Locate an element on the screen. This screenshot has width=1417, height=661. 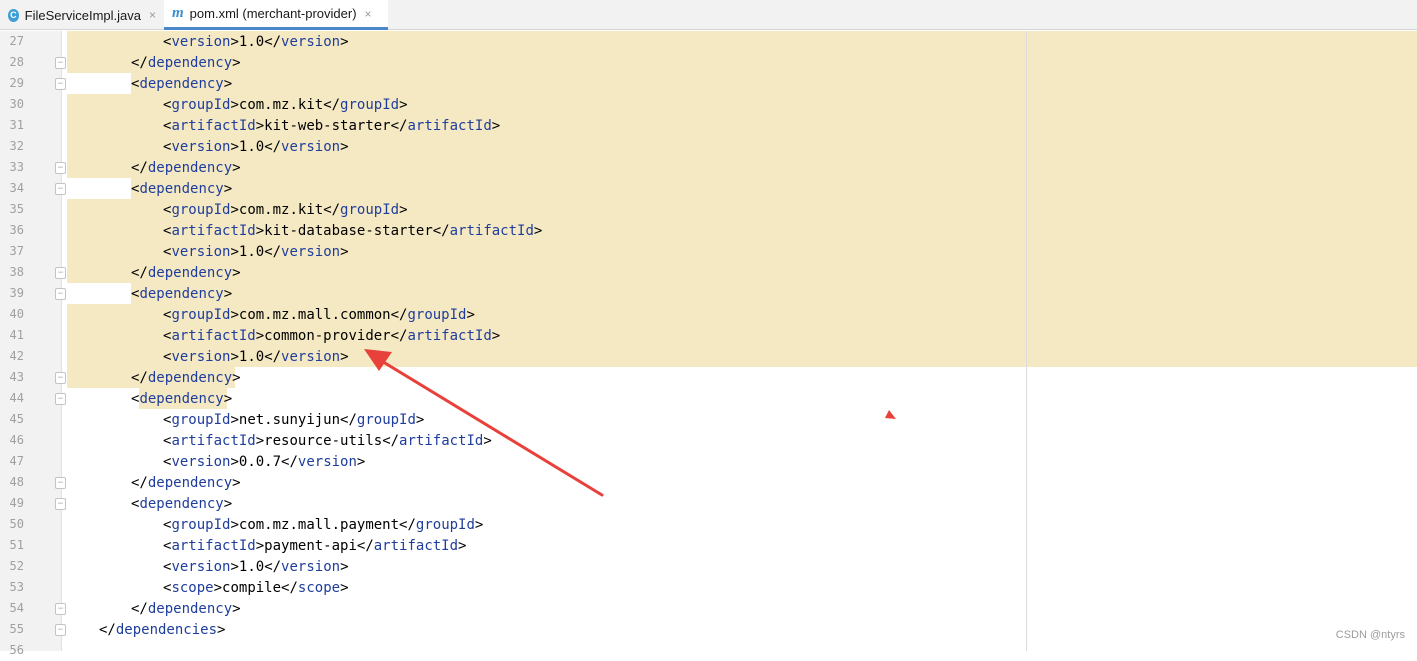
annotation-marker is located at coordinates (890, 414).